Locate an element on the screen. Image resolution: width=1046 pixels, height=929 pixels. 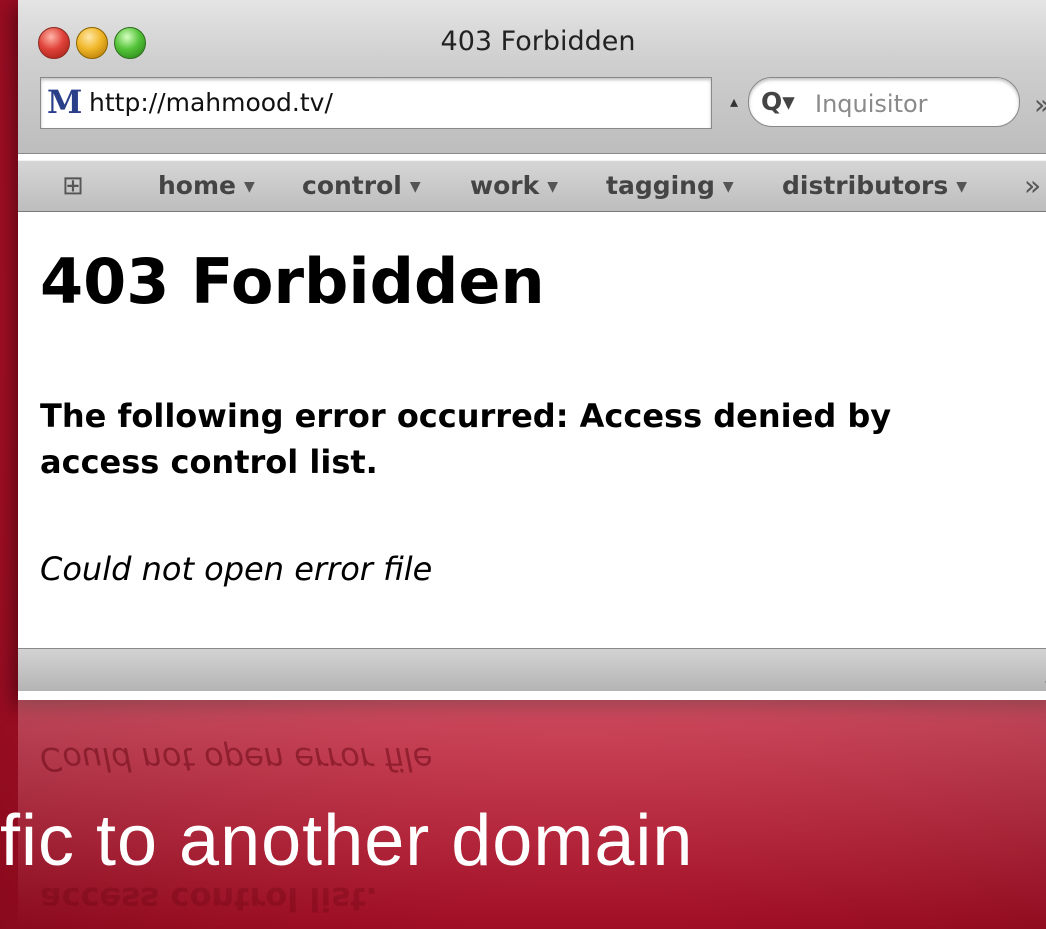
bookmark-work: work ▼ is located at coordinates (514, 185).